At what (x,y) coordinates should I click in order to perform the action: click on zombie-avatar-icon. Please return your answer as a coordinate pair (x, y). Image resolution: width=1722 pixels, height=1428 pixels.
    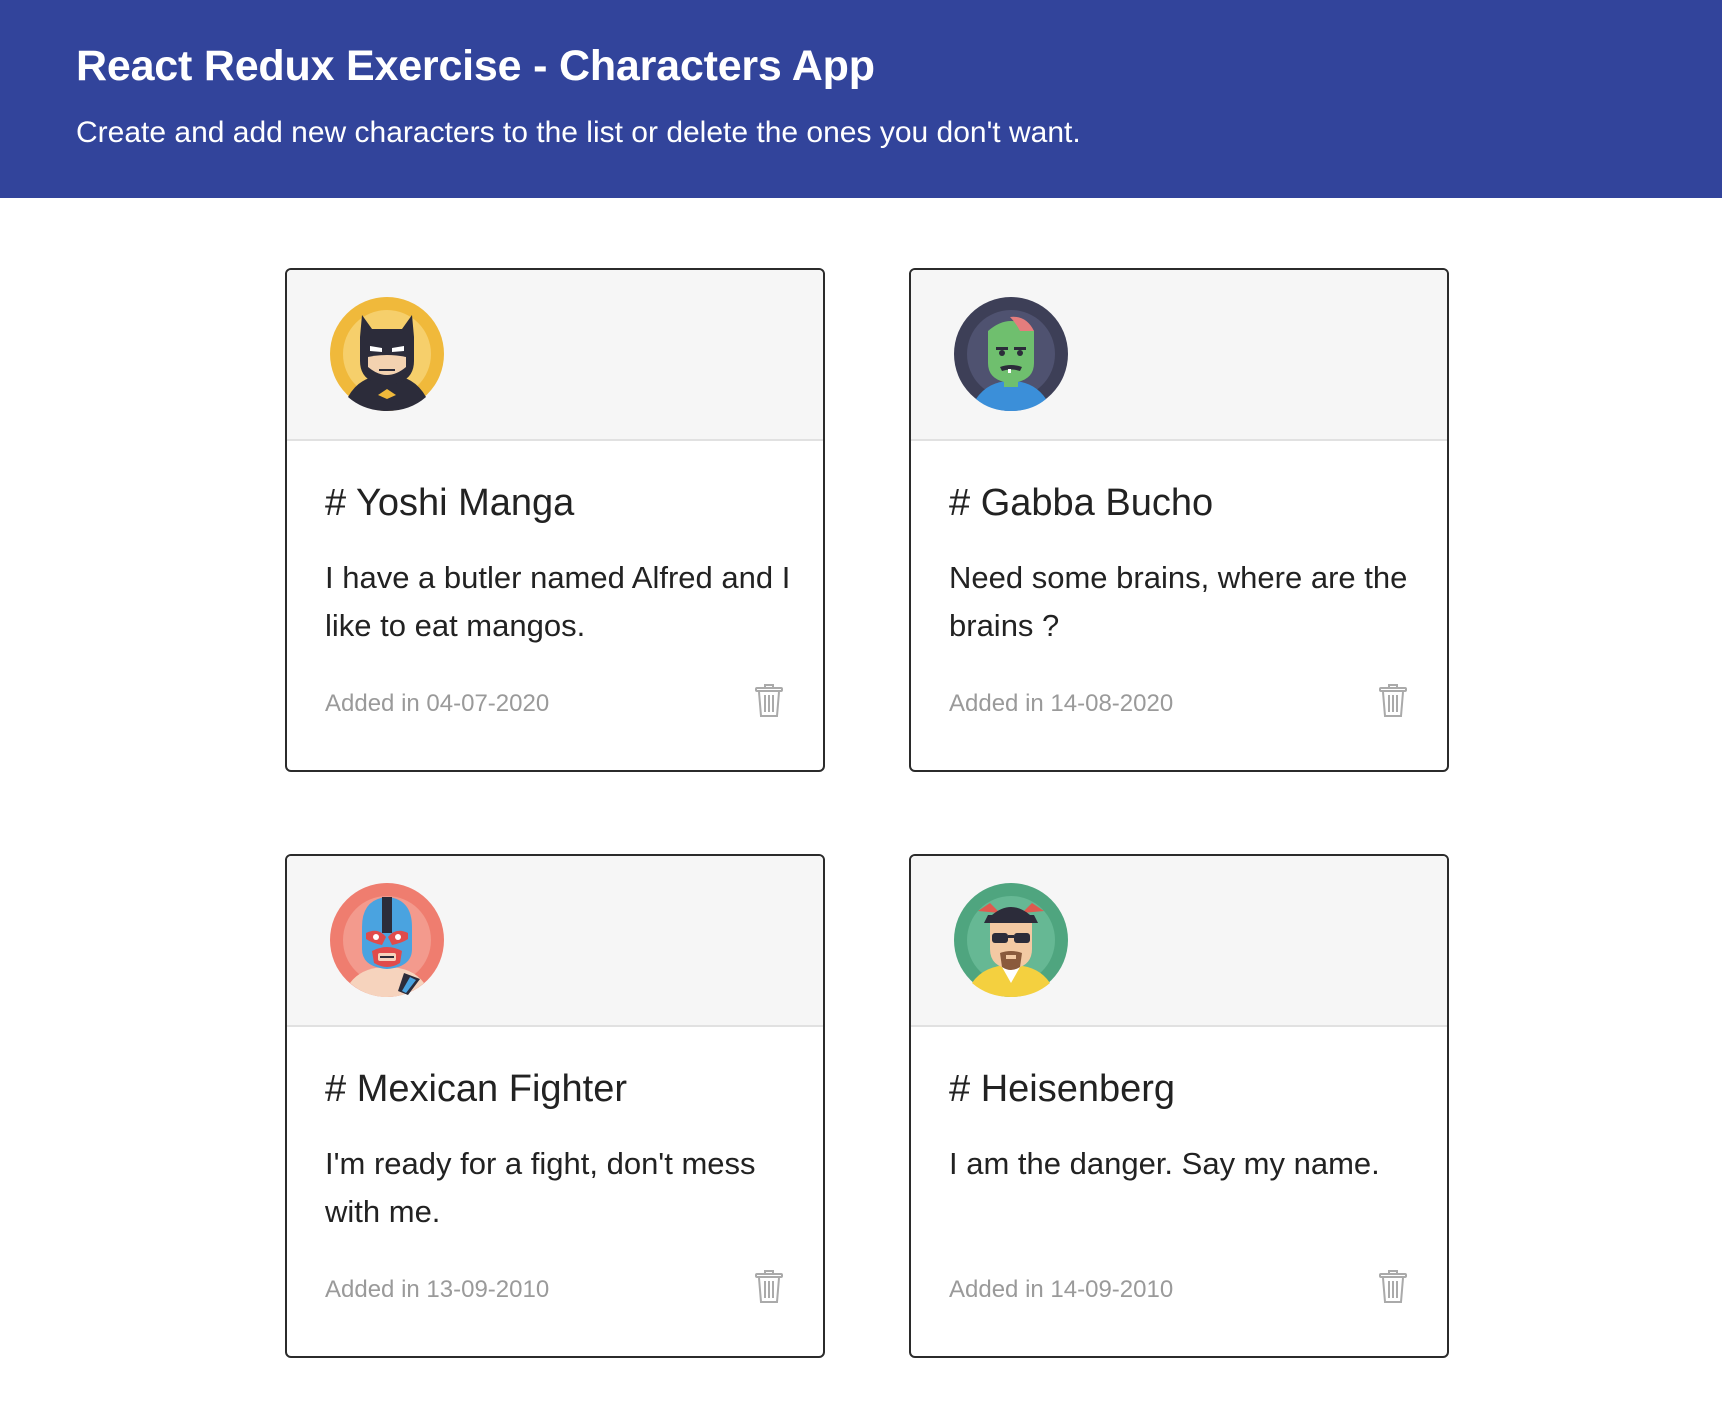
    Looking at the image, I should click on (1011, 354).